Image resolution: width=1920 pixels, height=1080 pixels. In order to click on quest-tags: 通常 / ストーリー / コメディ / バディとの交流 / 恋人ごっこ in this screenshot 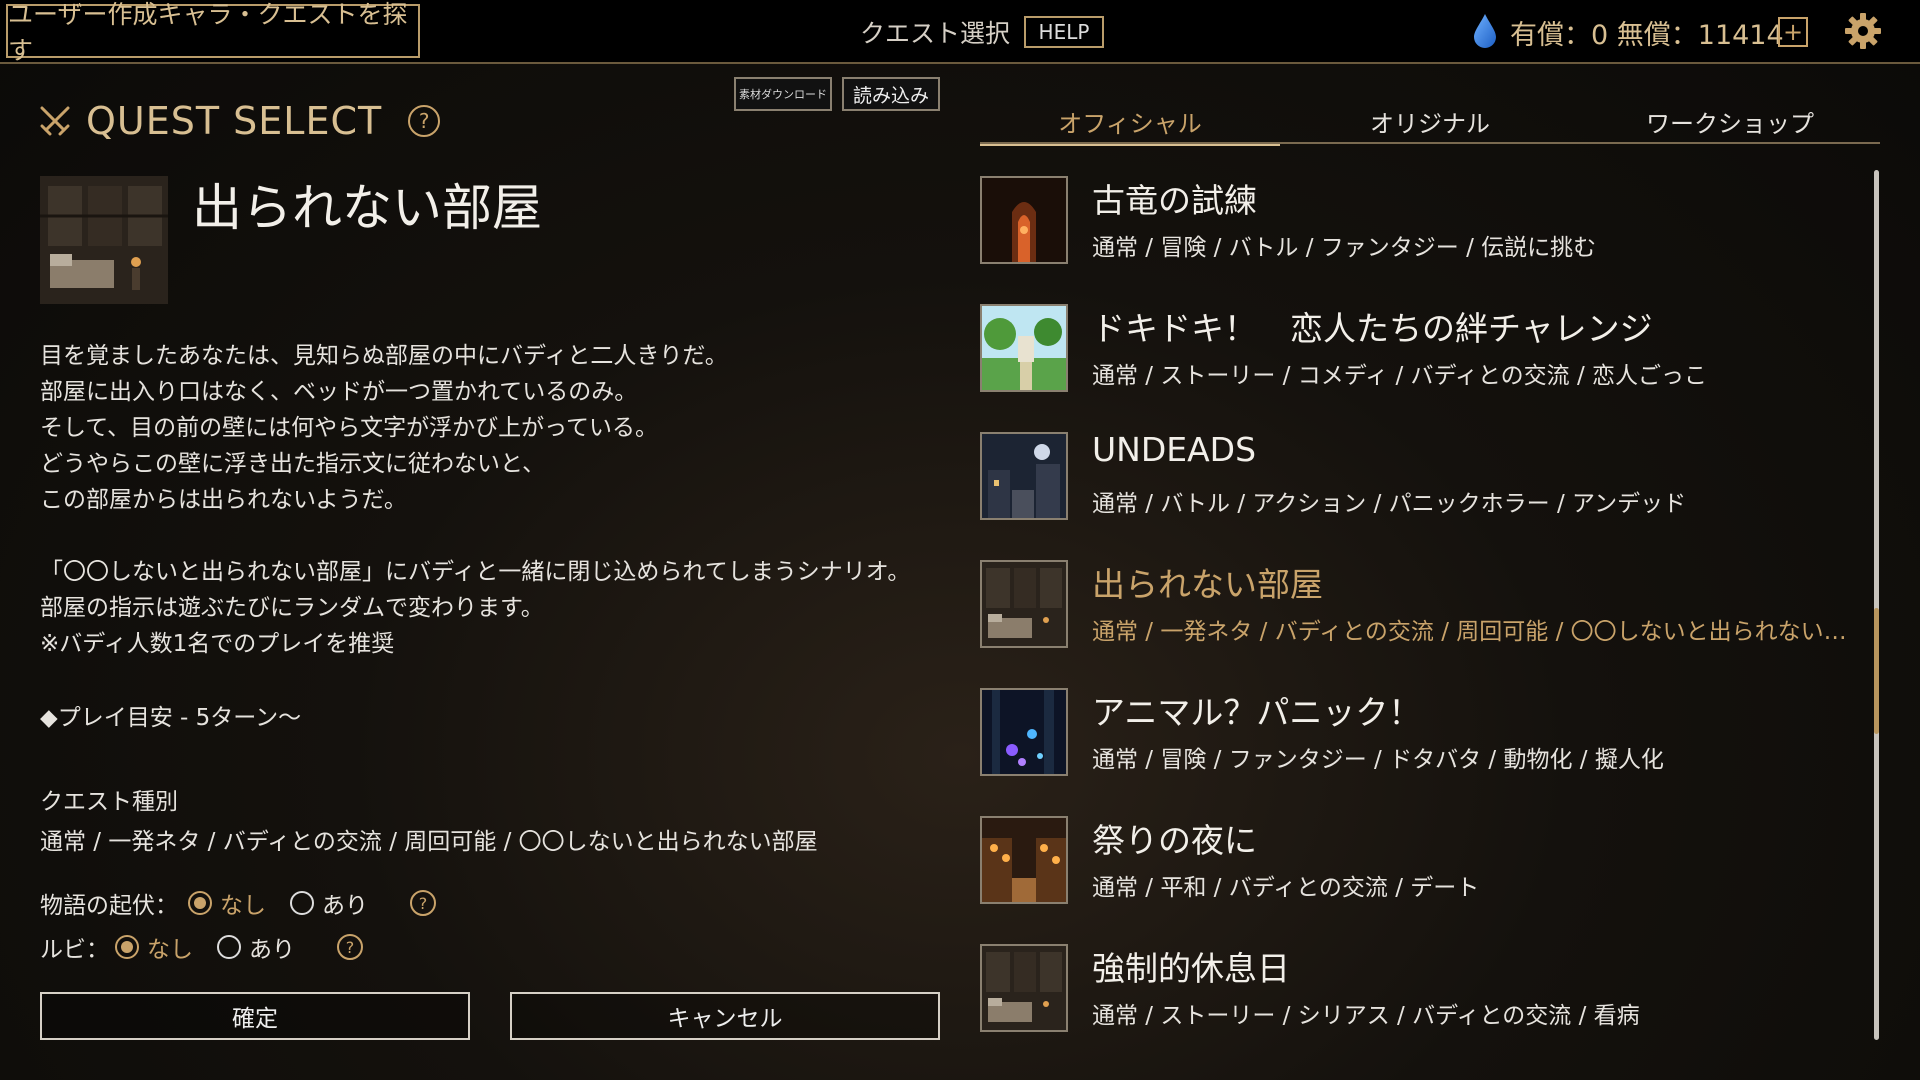, I will do `click(1400, 376)`.